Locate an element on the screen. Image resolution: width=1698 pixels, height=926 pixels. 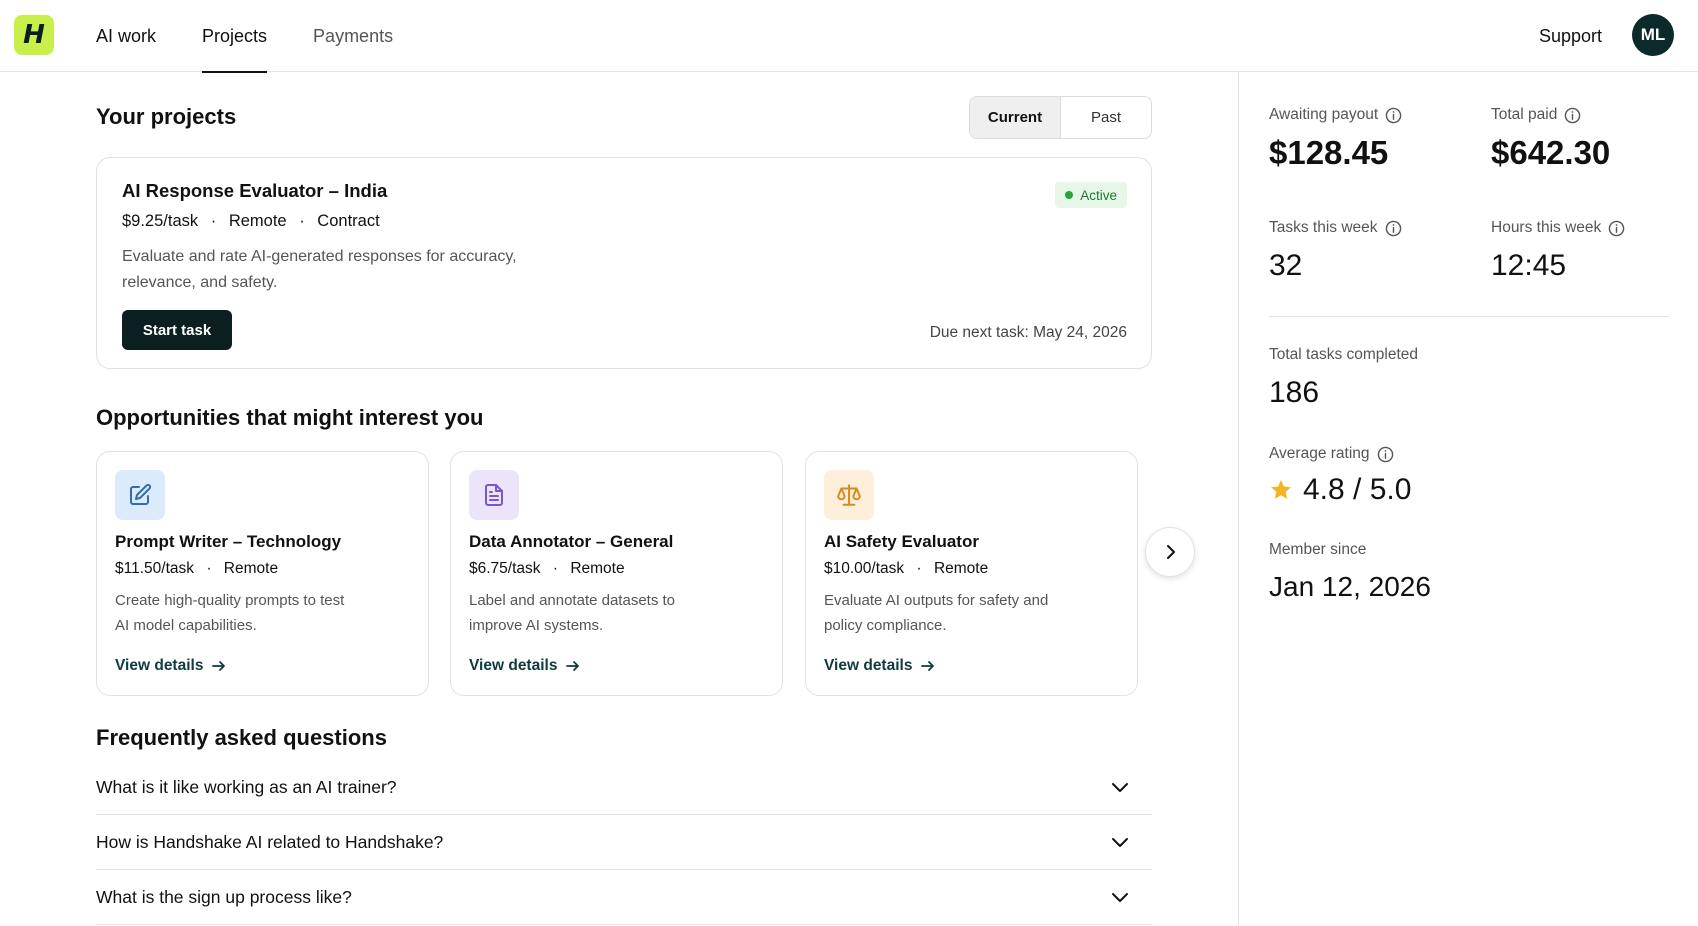
stat-awaiting-payout: Awaiting payout $128.45 is located at coordinates (1335, 139).